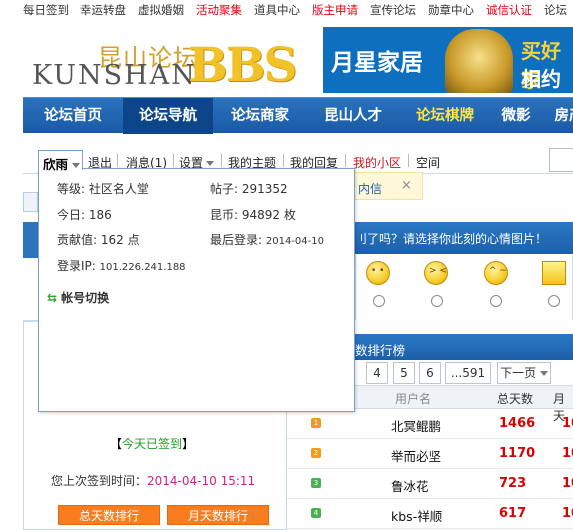  What do you see at coordinates (377, 373) in the screenshot?
I see `page-4: 4` at bounding box center [377, 373].